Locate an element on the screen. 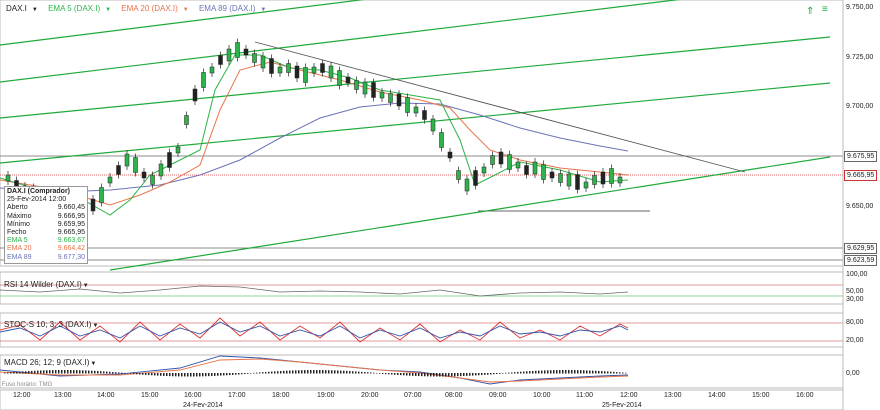 The width and height of the screenshot is (880, 410). time-tick: 11:00 is located at coordinates (584, 395).